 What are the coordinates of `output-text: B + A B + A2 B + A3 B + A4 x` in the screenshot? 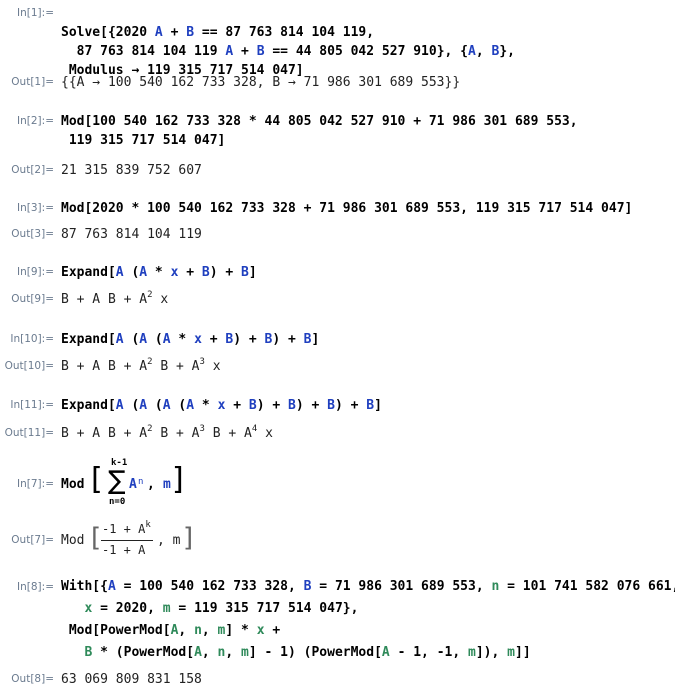 It's located at (167, 434).